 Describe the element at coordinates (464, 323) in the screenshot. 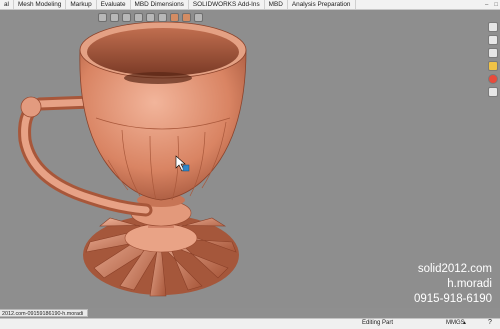

I see `chevron-up-icon: ▲` at that location.